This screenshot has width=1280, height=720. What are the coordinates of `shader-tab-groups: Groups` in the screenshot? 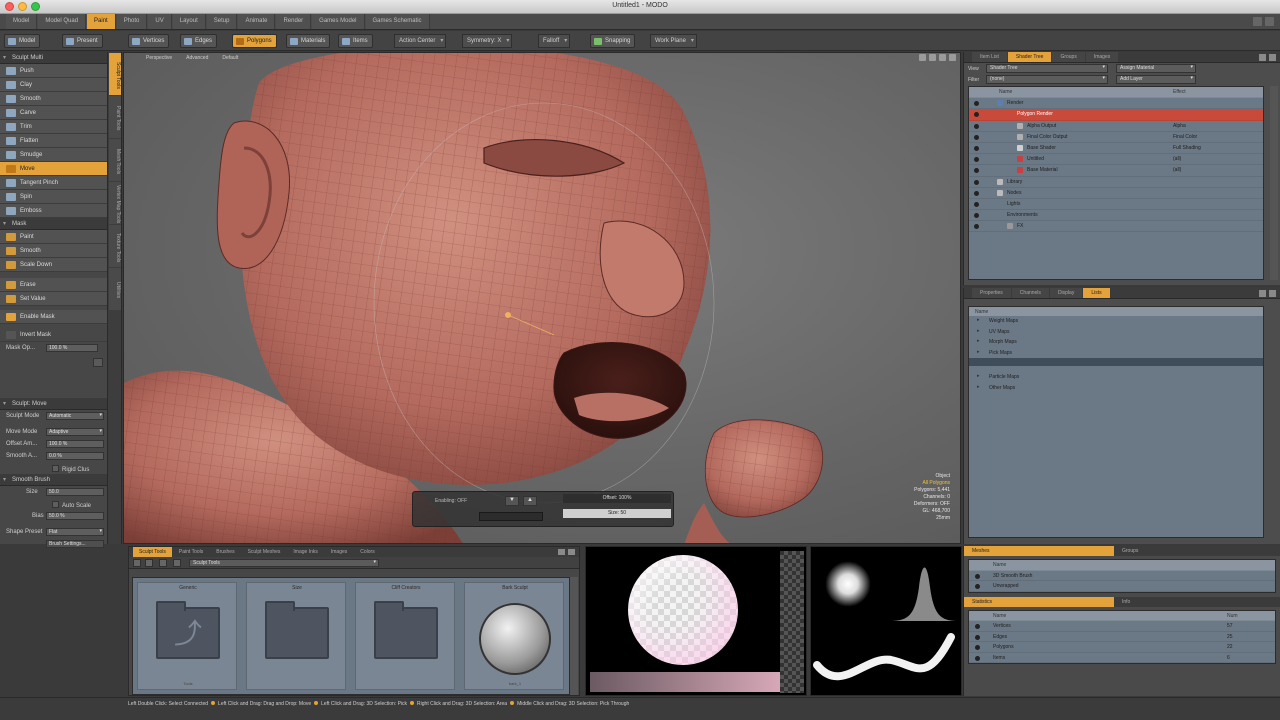 It's located at (1068, 57).